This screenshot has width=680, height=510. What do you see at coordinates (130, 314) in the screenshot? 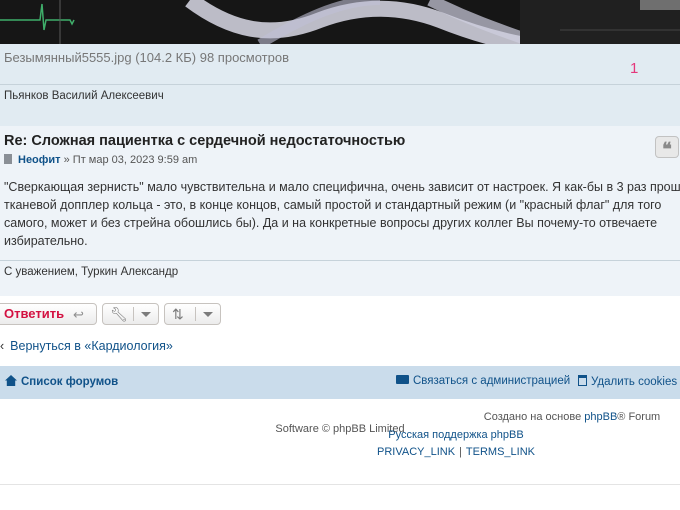
I see `topic-tools-dropdown: 🔧︎` at bounding box center [130, 314].